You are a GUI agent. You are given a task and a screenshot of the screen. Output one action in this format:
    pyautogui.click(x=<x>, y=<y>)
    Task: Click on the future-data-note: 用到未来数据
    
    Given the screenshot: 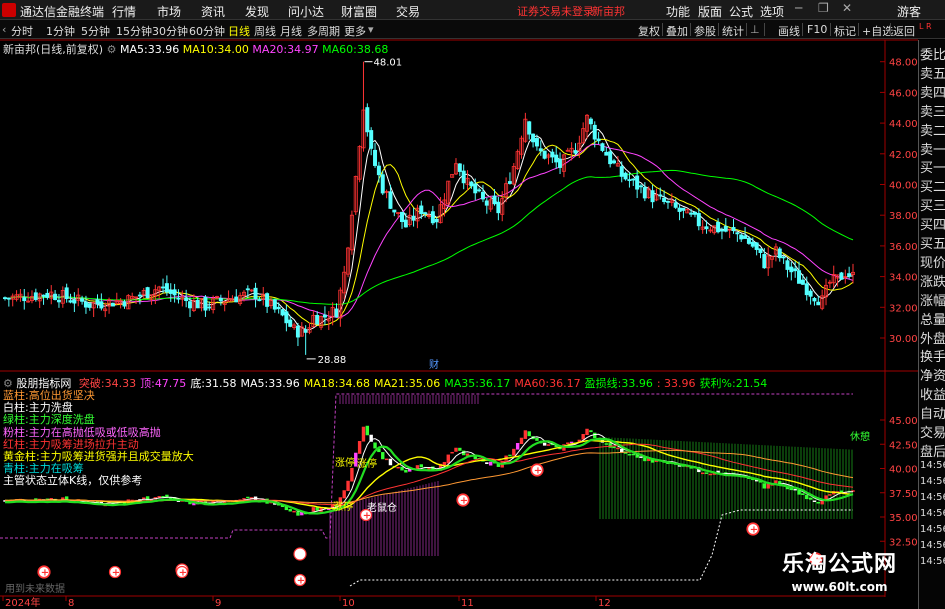 What is the action you would take?
    pyautogui.click(x=35, y=588)
    